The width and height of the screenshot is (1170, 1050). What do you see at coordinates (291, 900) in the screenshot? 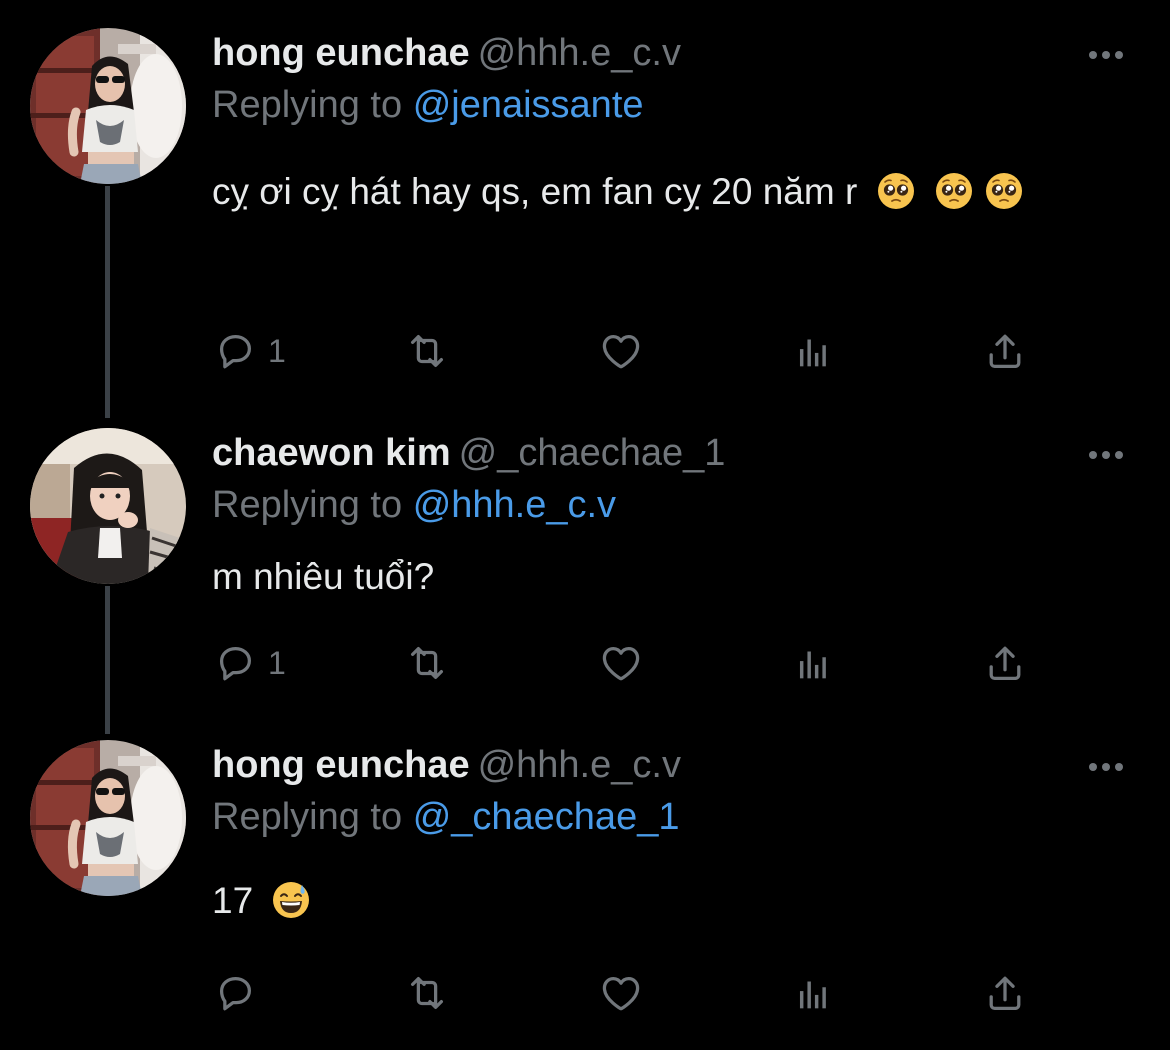
I see `grinning-sweat-emoji` at bounding box center [291, 900].